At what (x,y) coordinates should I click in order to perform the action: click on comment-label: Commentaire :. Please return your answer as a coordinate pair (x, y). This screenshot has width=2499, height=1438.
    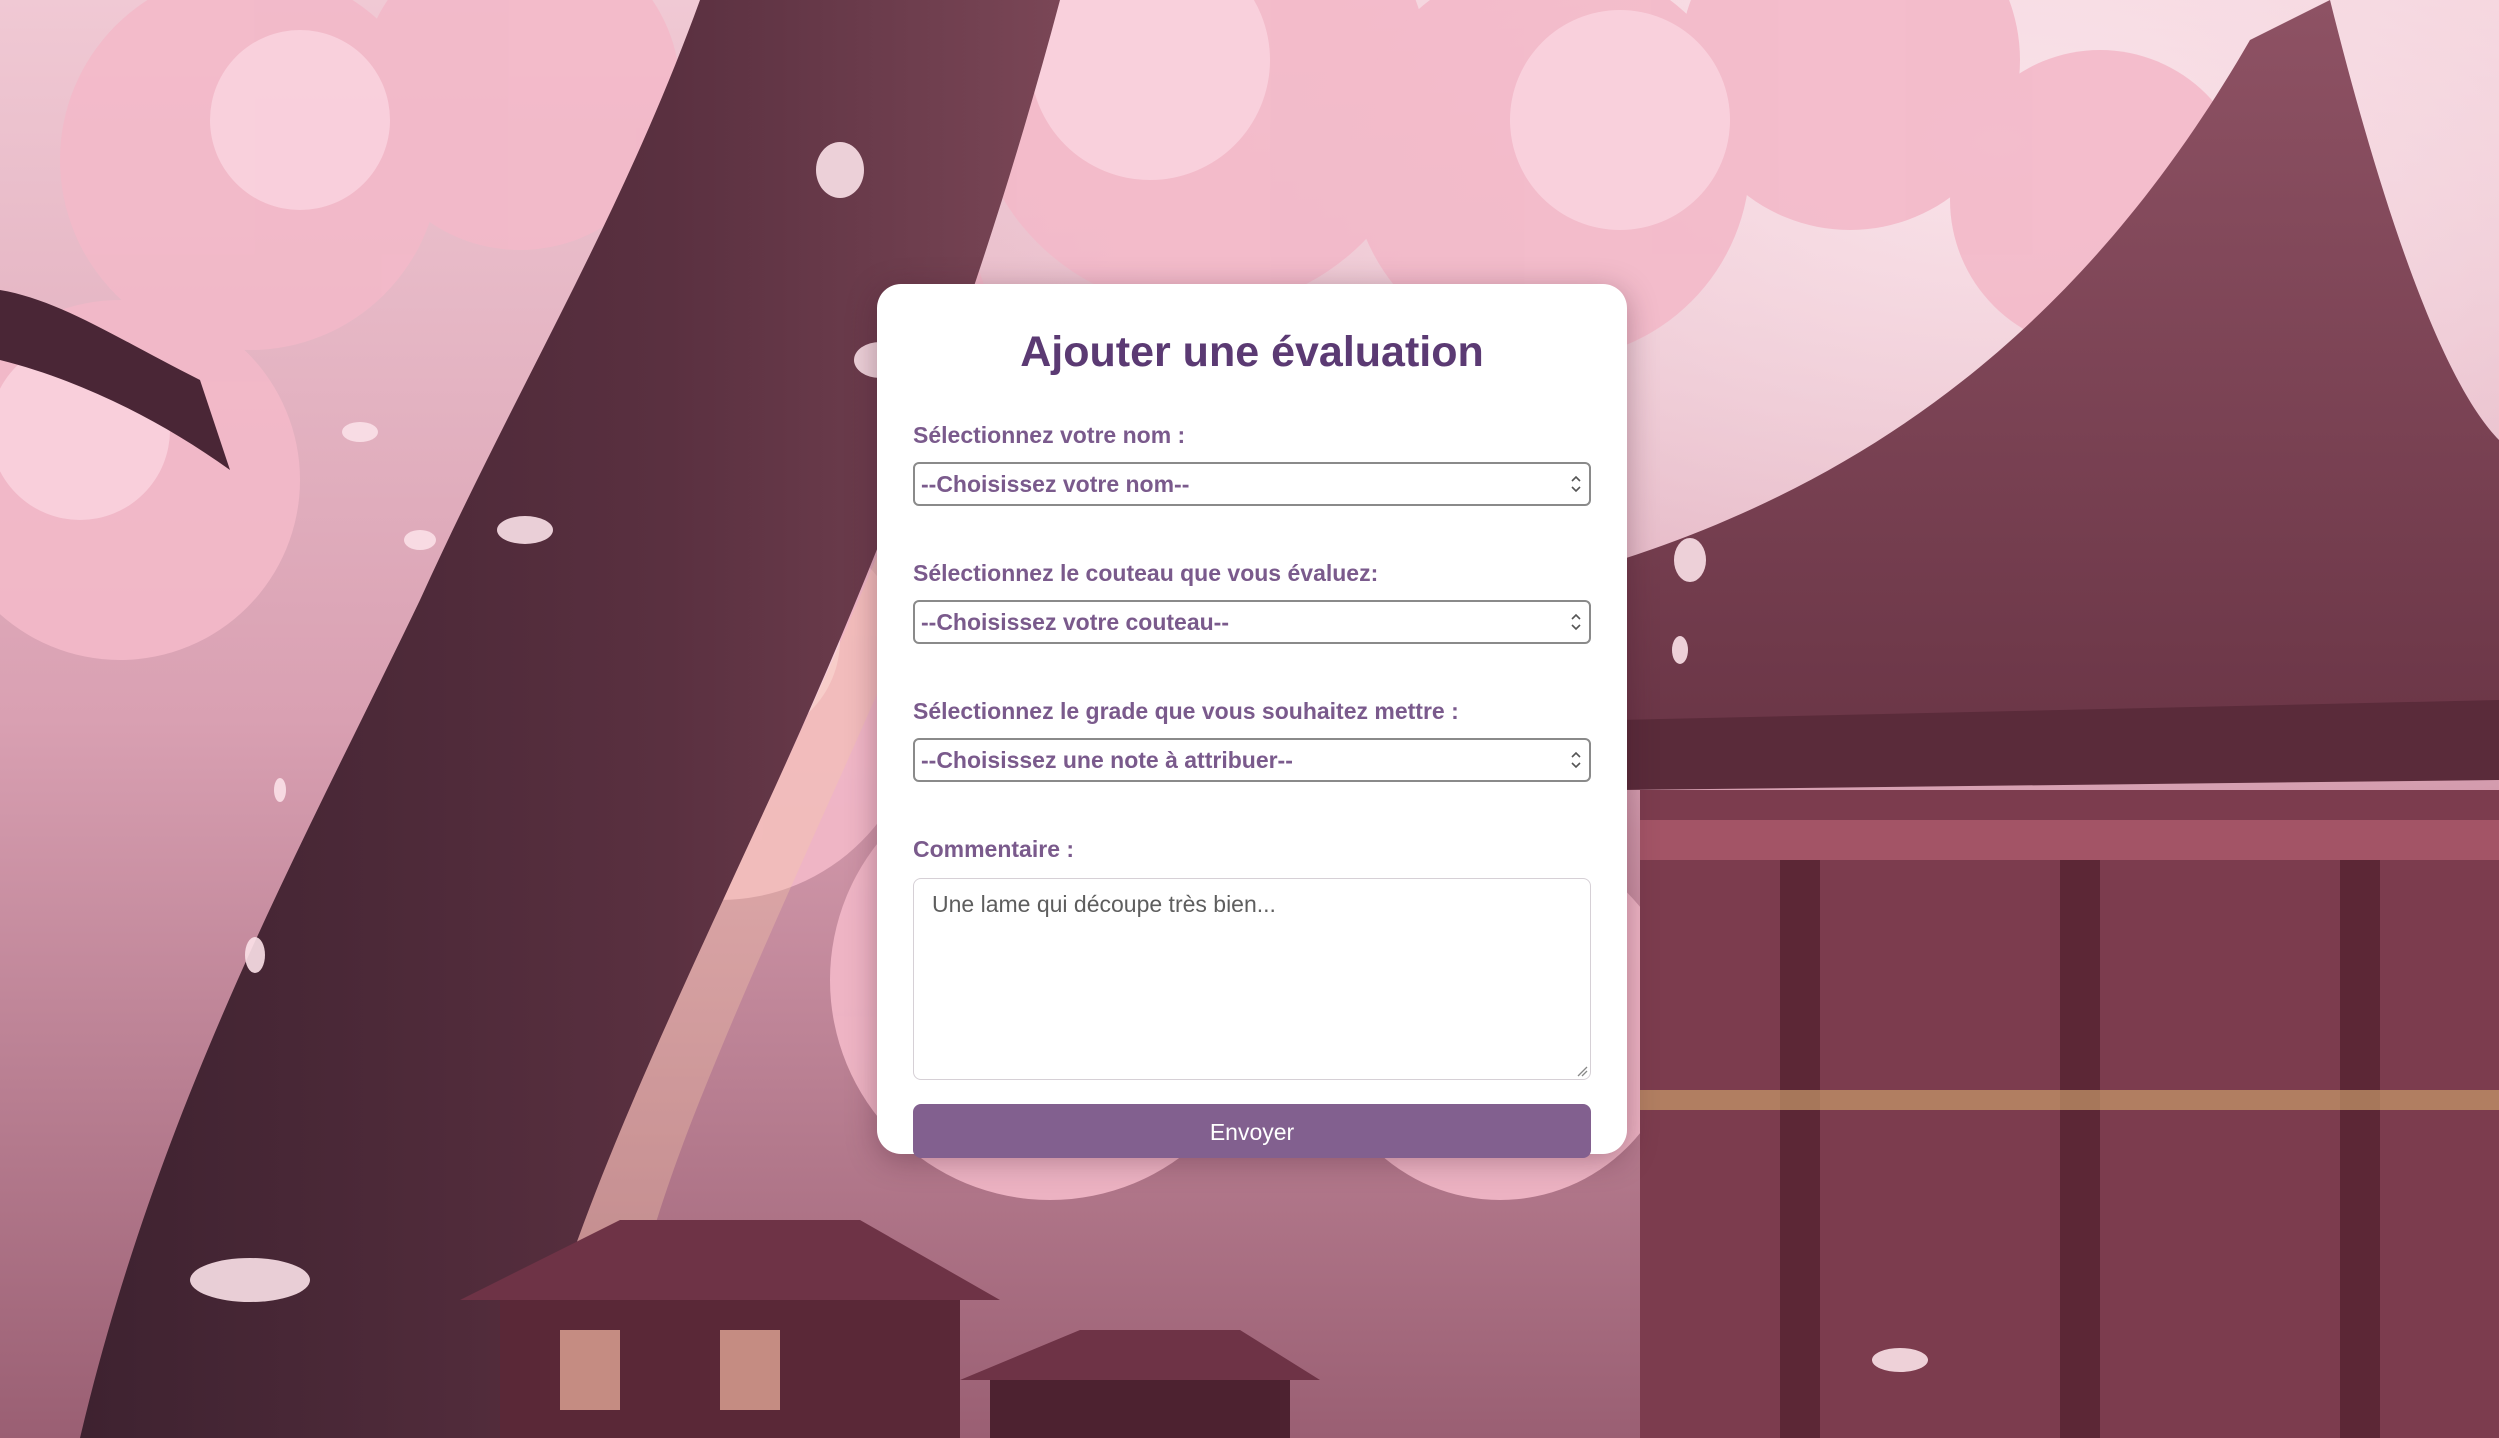
    Looking at the image, I should click on (994, 849).